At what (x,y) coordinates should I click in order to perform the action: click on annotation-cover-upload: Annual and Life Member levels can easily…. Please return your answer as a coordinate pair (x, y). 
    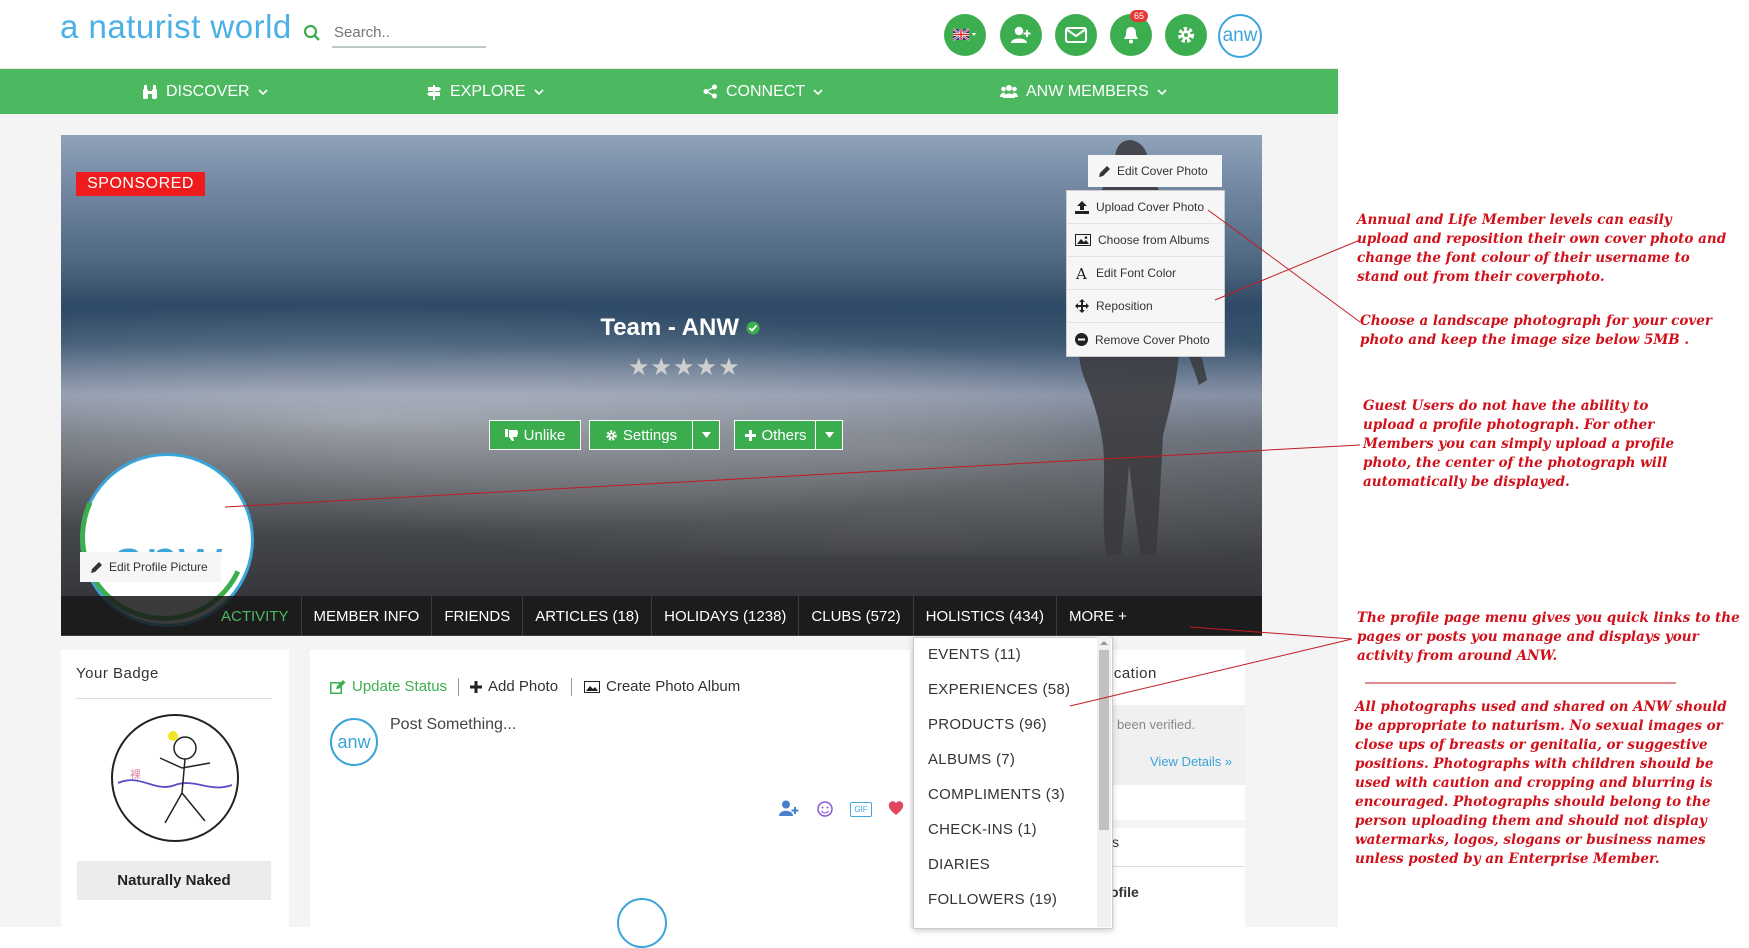
    Looking at the image, I should click on (1542, 248).